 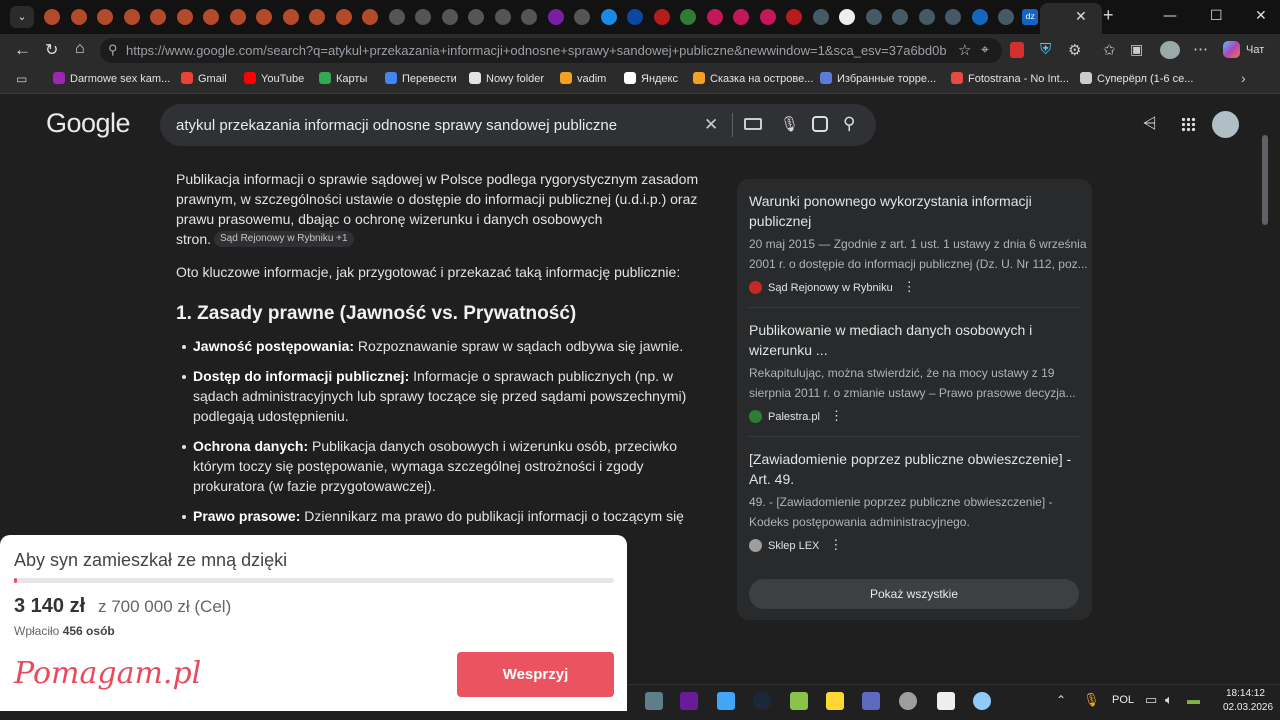 I want to click on bookmark-label: Nowy folder, so click(x=515, y=79).